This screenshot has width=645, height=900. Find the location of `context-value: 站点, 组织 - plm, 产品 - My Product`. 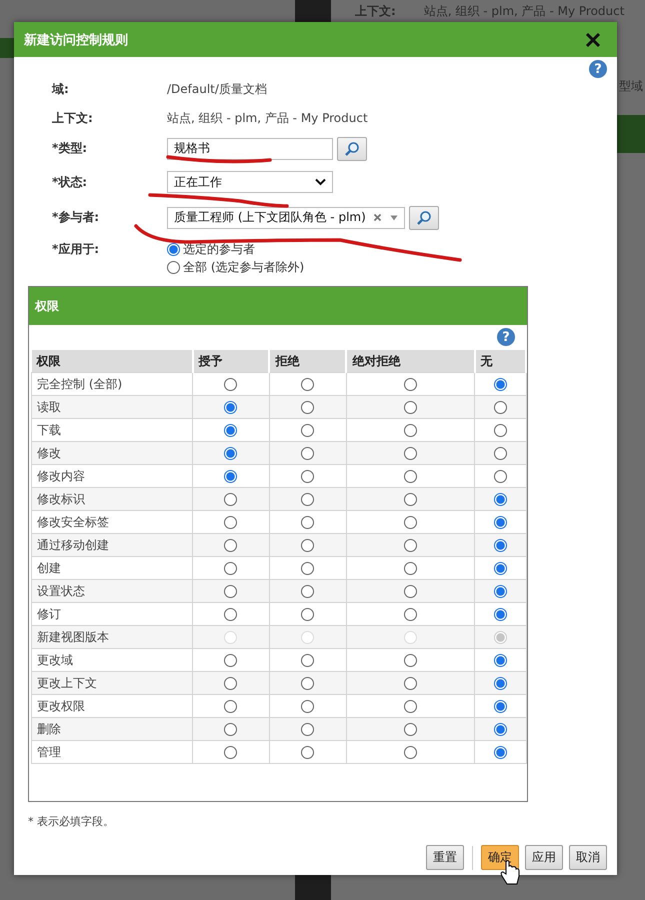

context-value: 站点, 组织 - plm, 产品 - My Product is located at coordinates (524, 11).